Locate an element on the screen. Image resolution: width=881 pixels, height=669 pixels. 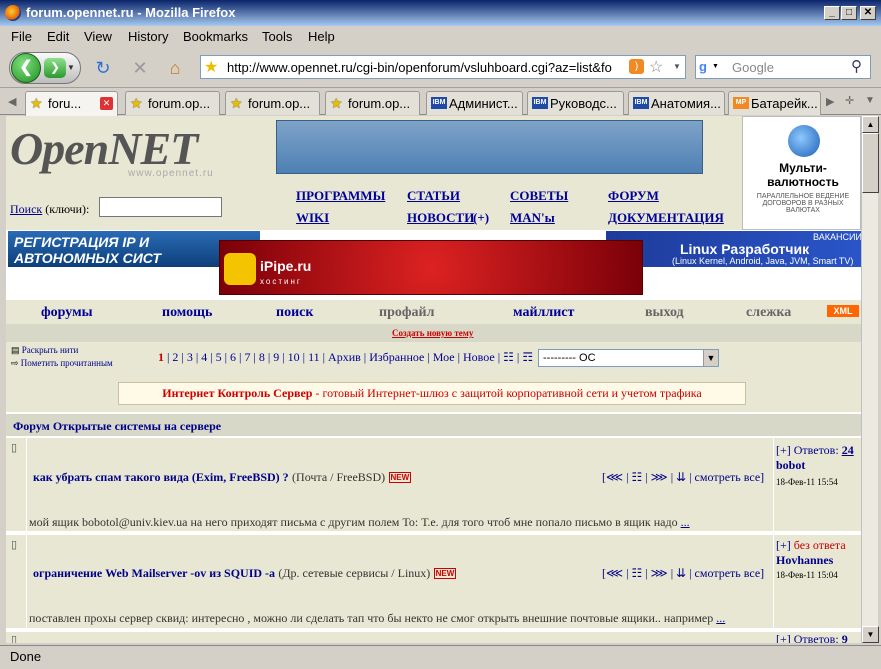
link-articles: СТАТЬИ is located at coordinates (433, 196).